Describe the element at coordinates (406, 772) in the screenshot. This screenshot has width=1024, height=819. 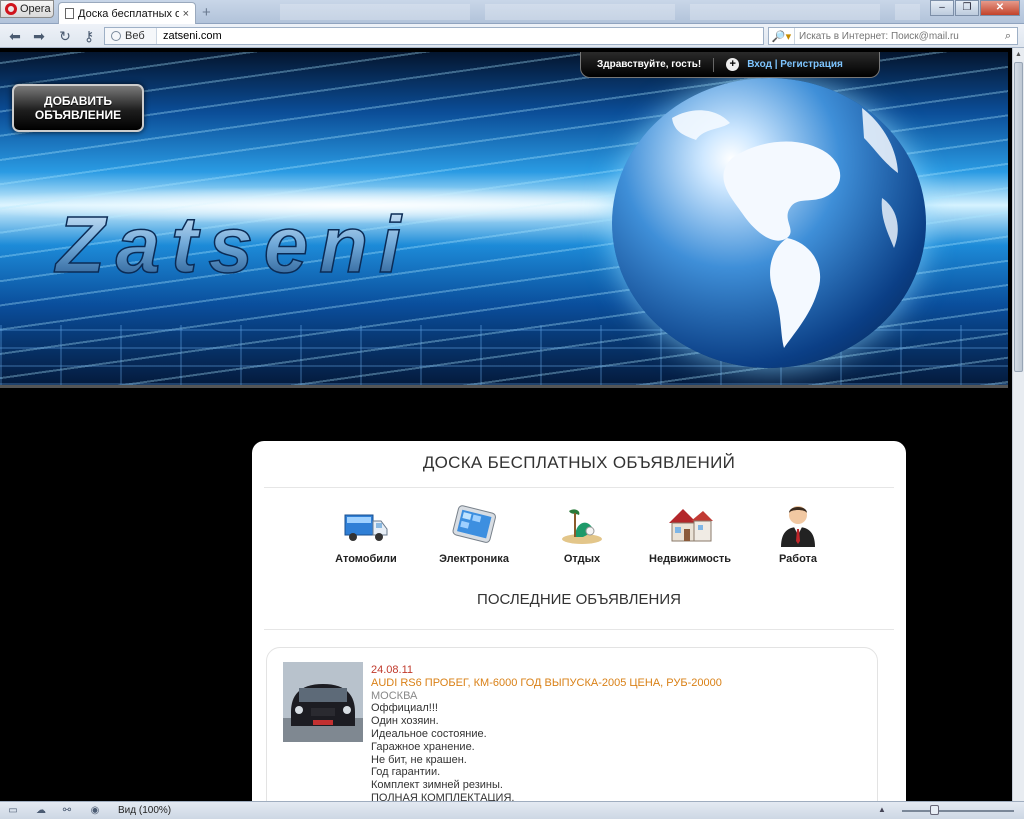
I see `ad-line: Год гарантии.` at that location.